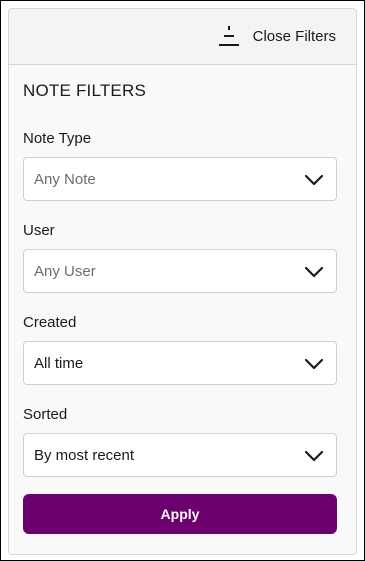 This screenshot has height=561, width=365. I want to click on sorted-select: By most recent, so click(180, 455).